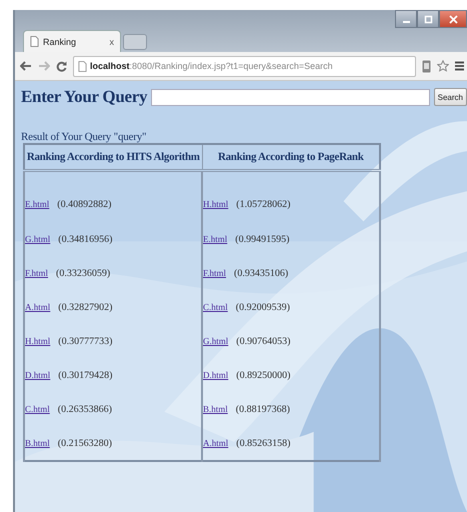 Image resolution: width=467 pixels, height=512 pixels. I want to click on reload-icon, so click(61, 66).